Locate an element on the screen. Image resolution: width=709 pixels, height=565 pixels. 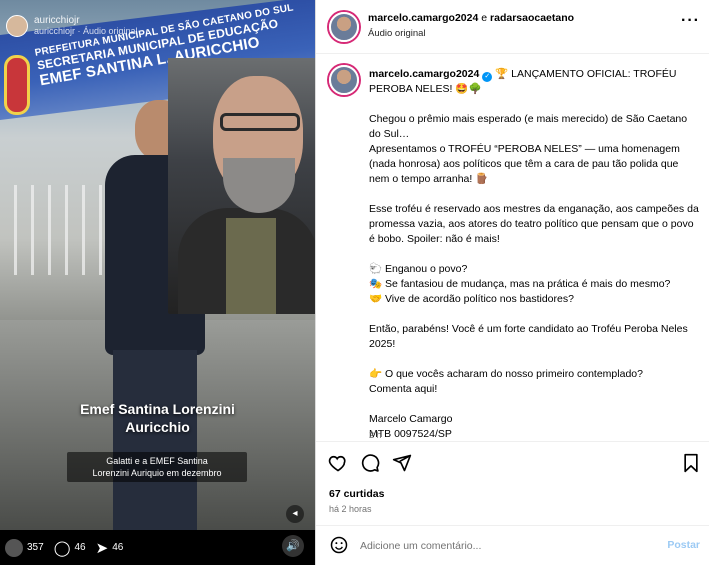
volume-icon: 🔊 is located at coordinates (293, 546).